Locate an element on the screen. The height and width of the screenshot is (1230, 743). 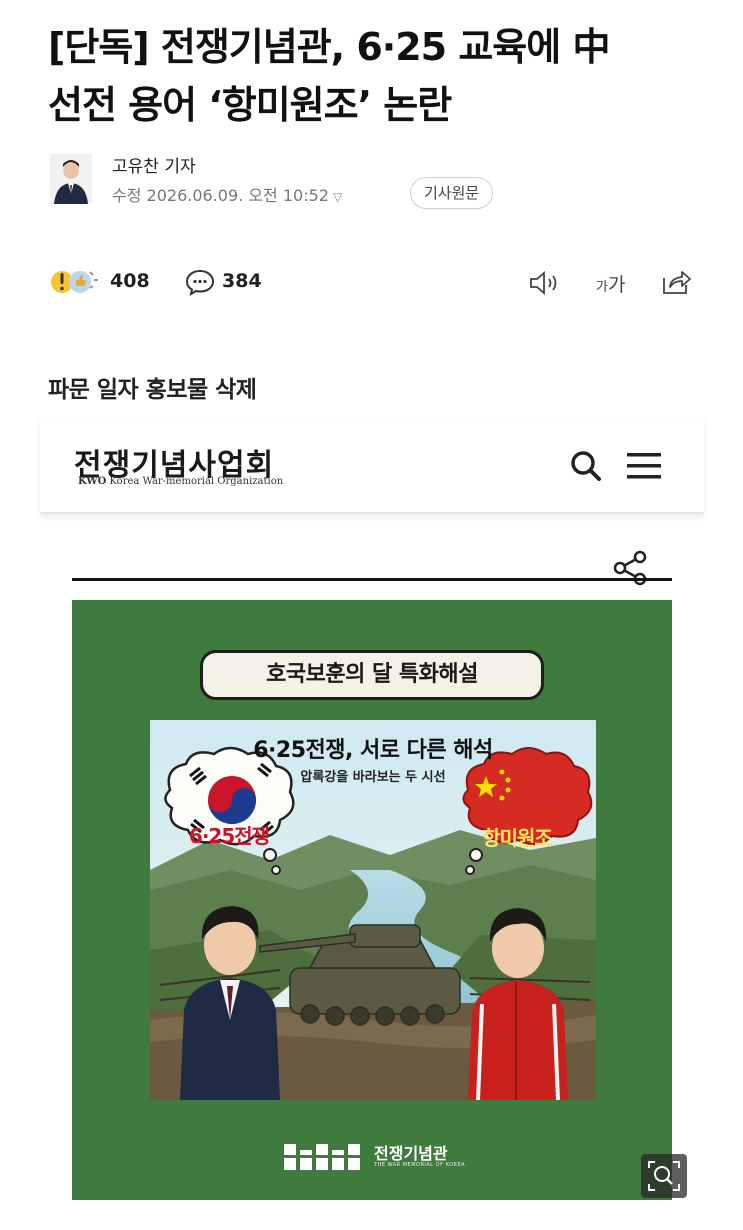
menu-icon is located at coordinates (644, 466).